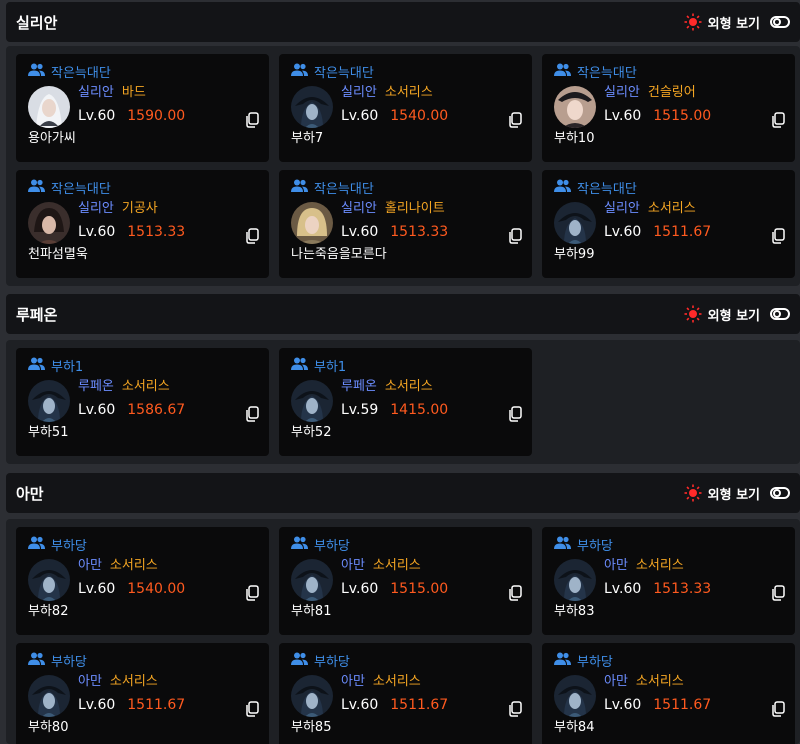 The width and height of the screenshot is (800, 744). I want to click on character-card: 작은늑대단 실리안 홀리나이트 Lv.60 1513.33 나는죽음을모른다, so click(405, 224).